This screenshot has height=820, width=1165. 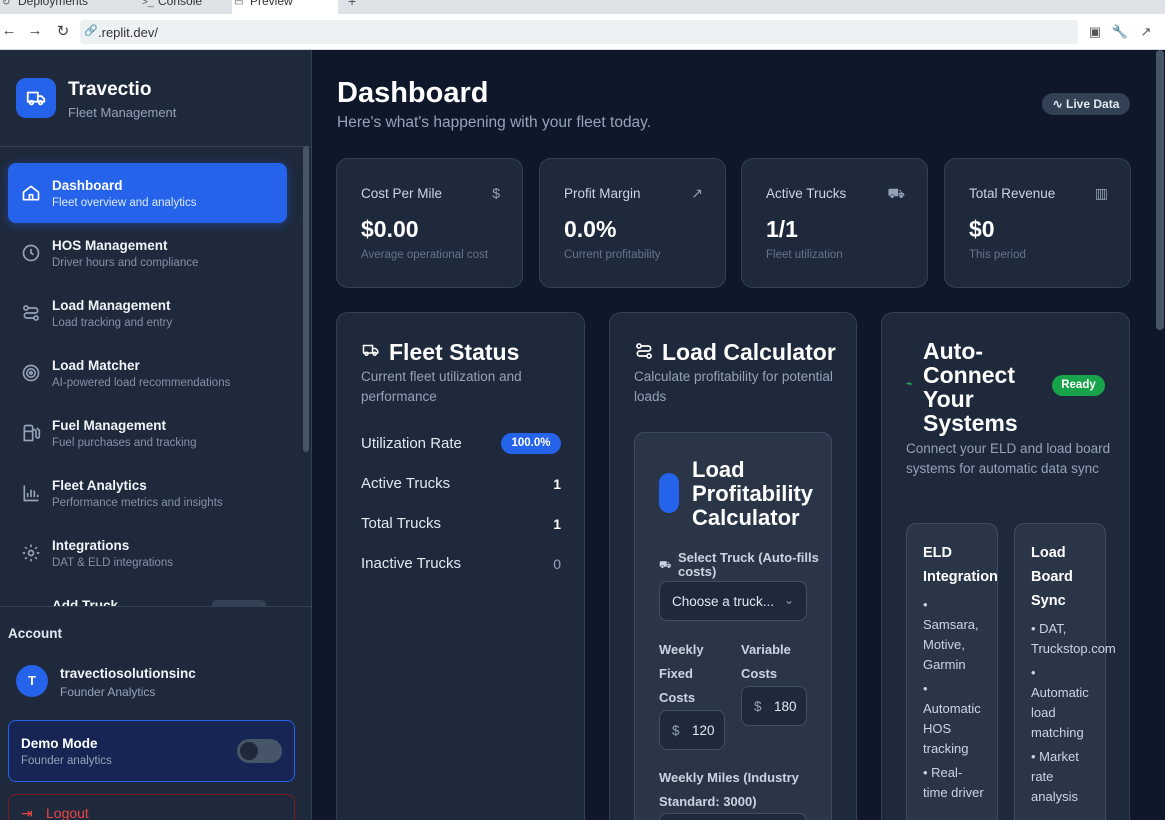 What do you see at coordinates (112, 323) in the screenshot?
I see `sidebar-item-description: Load tracking and entry` at bounding box center [112, 323].